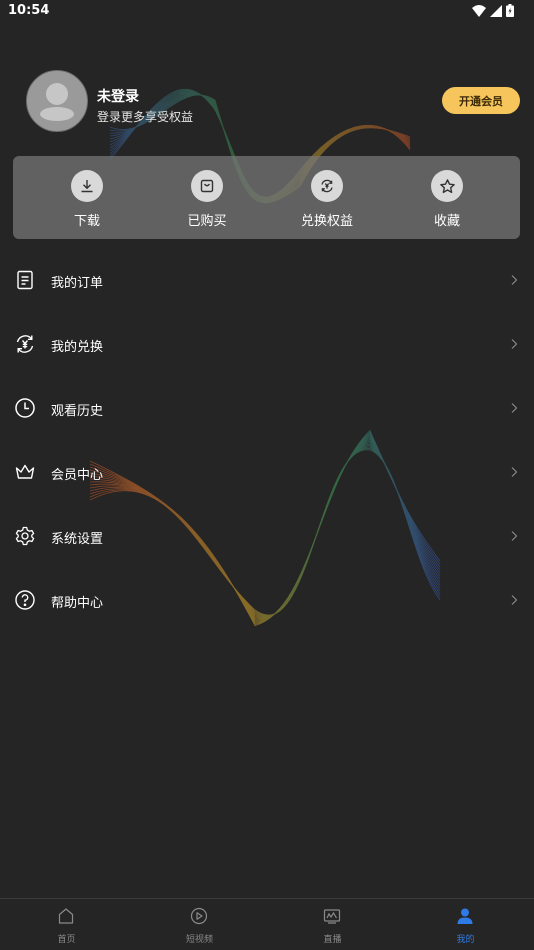 Image resolution: width=534 pixels, height=950 pixels. I want to click on quick-action-favorites: 收藏, so click(447, 197).